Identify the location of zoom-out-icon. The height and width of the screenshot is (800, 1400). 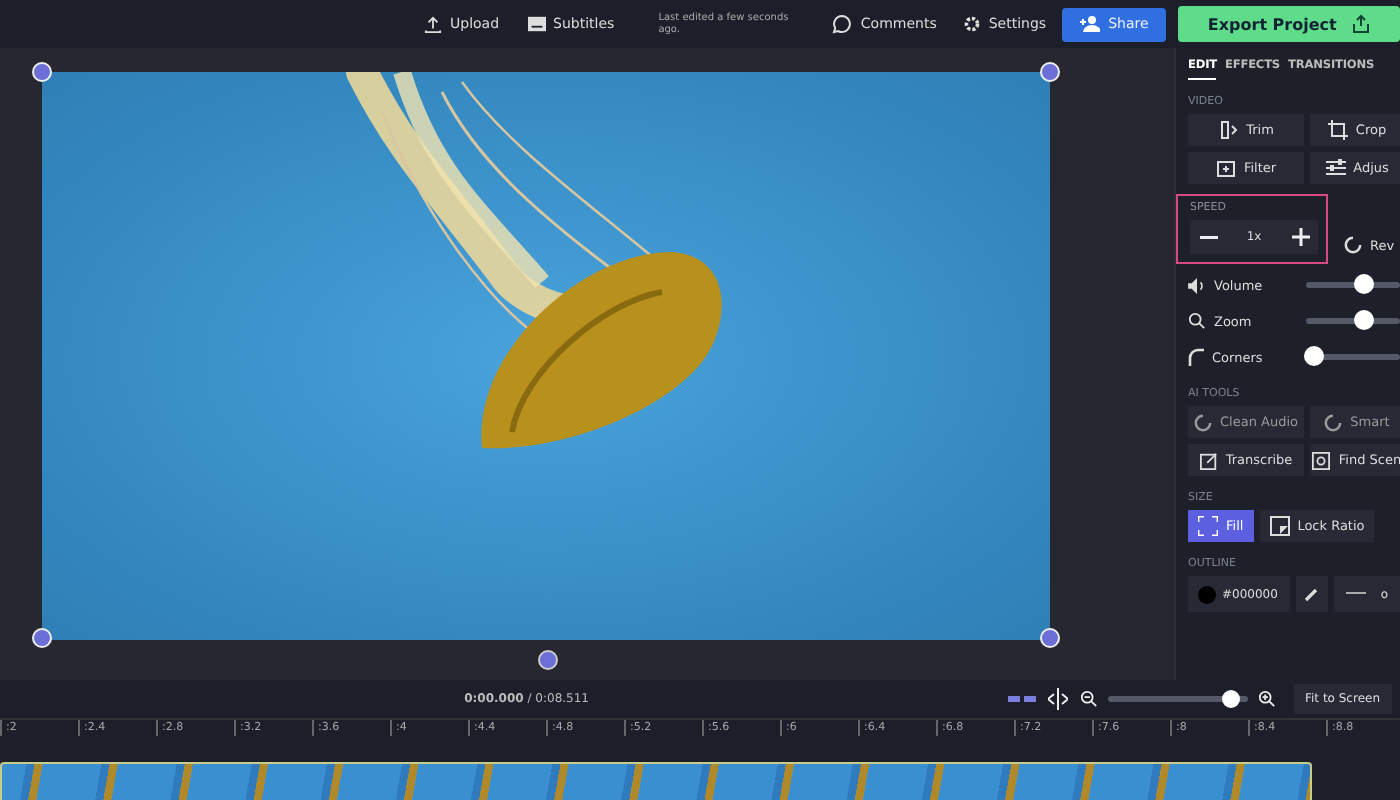
(1088, 699).